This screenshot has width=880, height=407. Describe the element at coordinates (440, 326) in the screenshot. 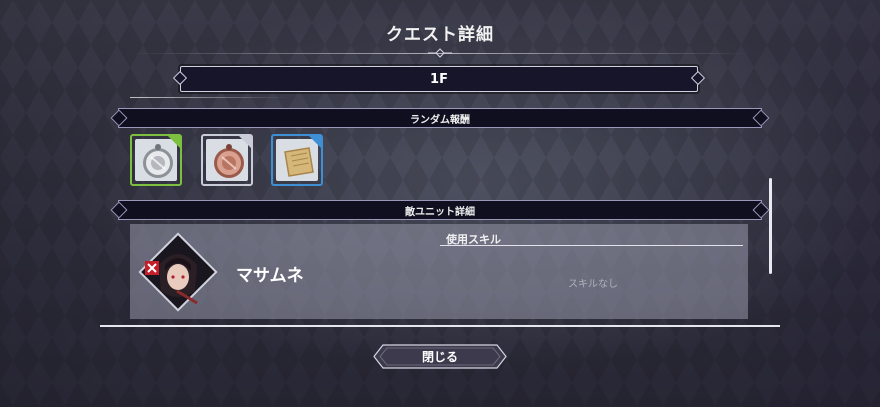

I see `bottom-divider` at that location.